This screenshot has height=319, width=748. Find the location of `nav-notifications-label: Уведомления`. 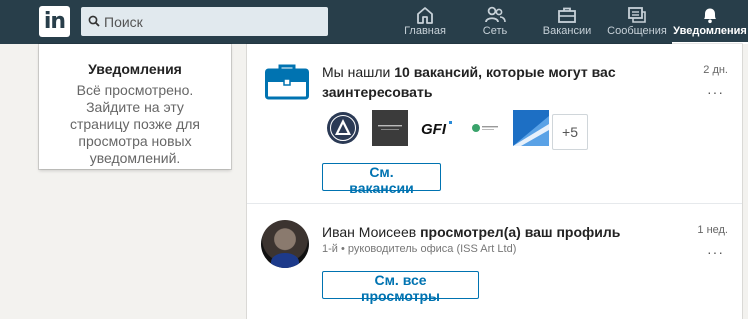

nav-notifications-label: Уведомления is located at coordinates (710, 31).